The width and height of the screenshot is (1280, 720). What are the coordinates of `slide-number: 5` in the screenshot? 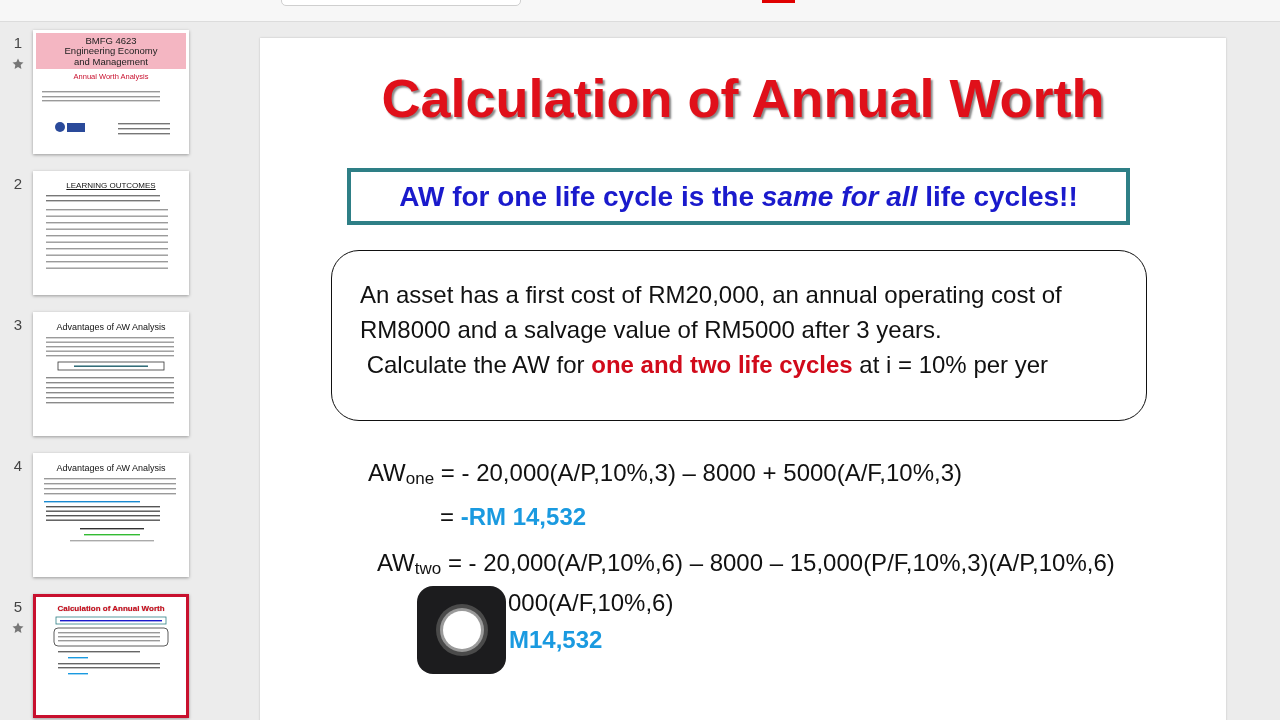 It's located at (18, 607).